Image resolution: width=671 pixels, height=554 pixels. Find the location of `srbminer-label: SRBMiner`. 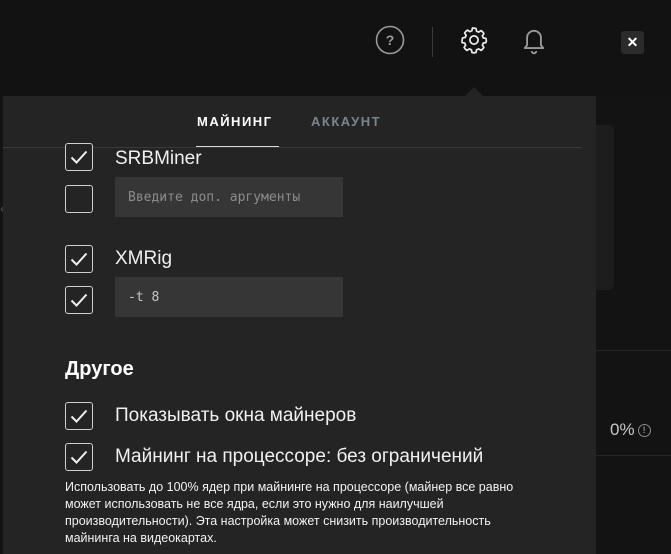

srbminer-label: SRBMiner is located at coordinates (158, 158).